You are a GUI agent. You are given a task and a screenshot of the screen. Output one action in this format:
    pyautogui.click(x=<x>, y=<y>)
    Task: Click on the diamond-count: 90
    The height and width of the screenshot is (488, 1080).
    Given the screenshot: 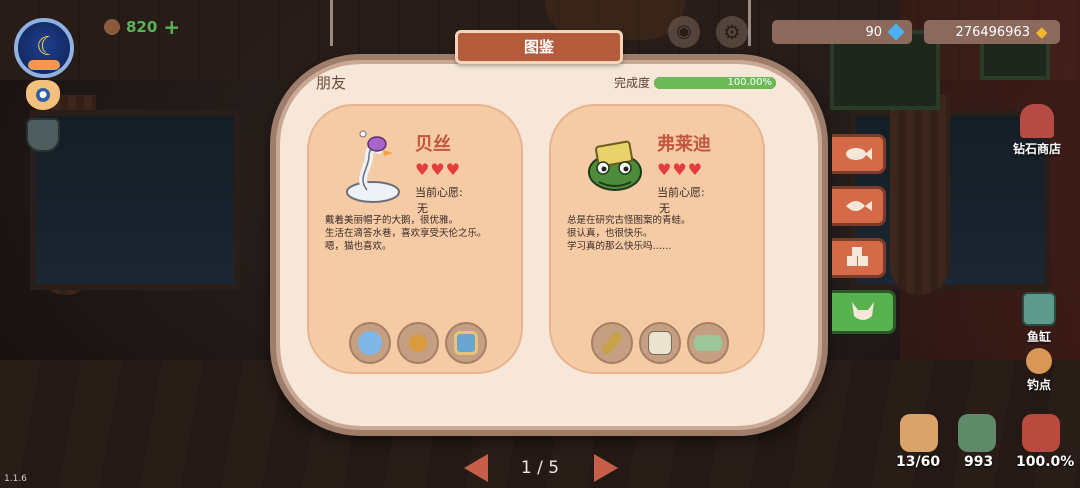 What is the action you would take?
    pyautogui.click(x=873, y=32)
    